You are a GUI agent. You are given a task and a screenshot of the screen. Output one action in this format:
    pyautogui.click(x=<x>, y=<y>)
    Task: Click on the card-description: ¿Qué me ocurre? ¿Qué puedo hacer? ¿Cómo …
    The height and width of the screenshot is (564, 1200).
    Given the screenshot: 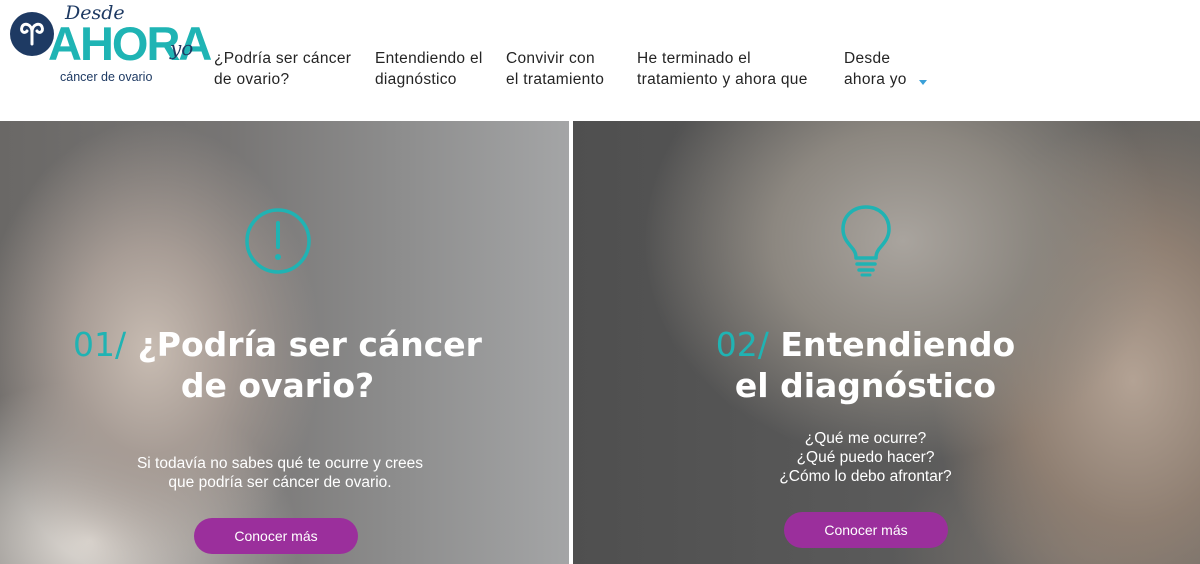 What is the action you would take?
    pyautogui.click(x=865, y=457)
    